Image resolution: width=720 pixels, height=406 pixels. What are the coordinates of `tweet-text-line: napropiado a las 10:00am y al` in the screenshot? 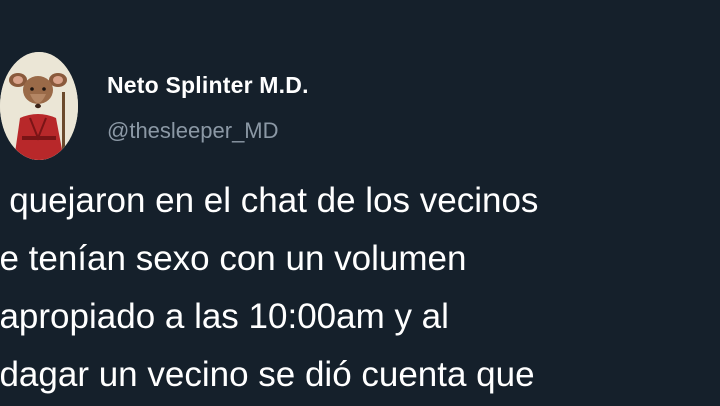 It's located at (224, 316).